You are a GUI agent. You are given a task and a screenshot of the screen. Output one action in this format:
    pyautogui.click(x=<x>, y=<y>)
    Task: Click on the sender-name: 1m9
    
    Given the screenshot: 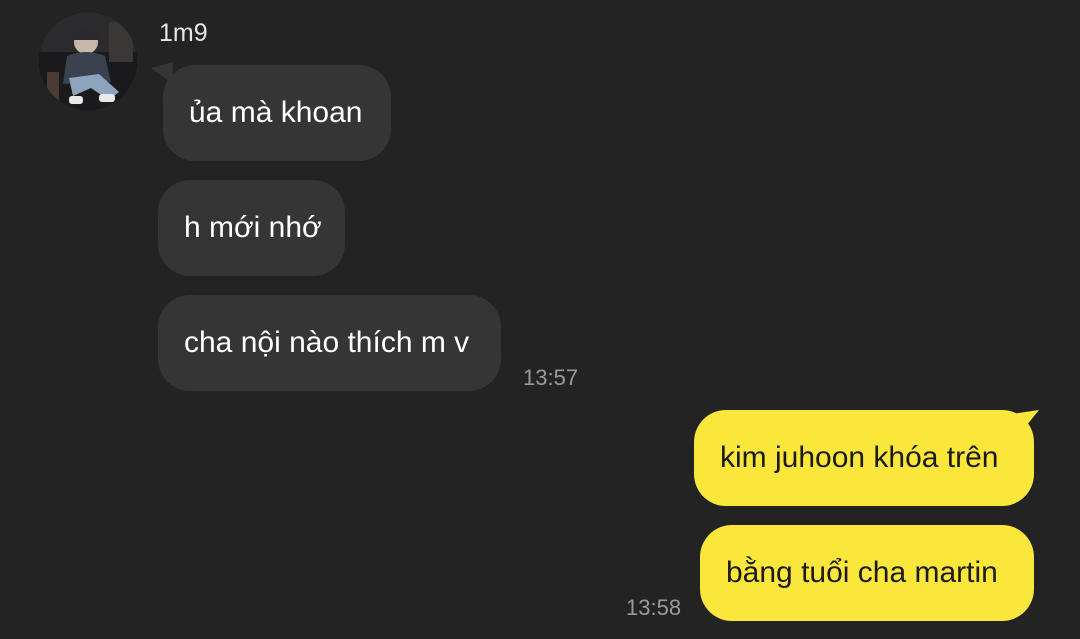 What is the action you would take?
    pyautogui.click(x=183, y=33)
    